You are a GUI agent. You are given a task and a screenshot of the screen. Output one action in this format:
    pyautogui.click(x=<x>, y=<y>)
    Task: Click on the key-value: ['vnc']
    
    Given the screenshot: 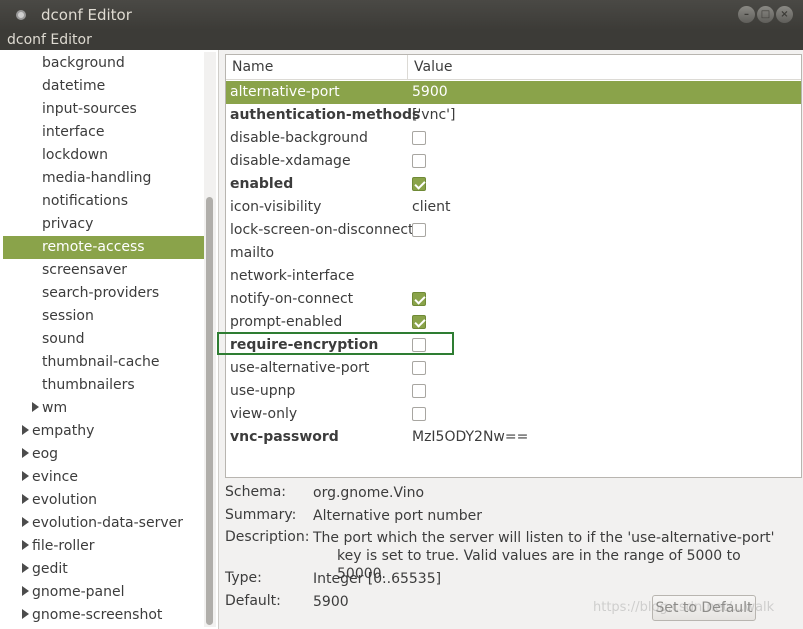 What is the action you would take?
    pyautogui.click(x=433, y=115)
    